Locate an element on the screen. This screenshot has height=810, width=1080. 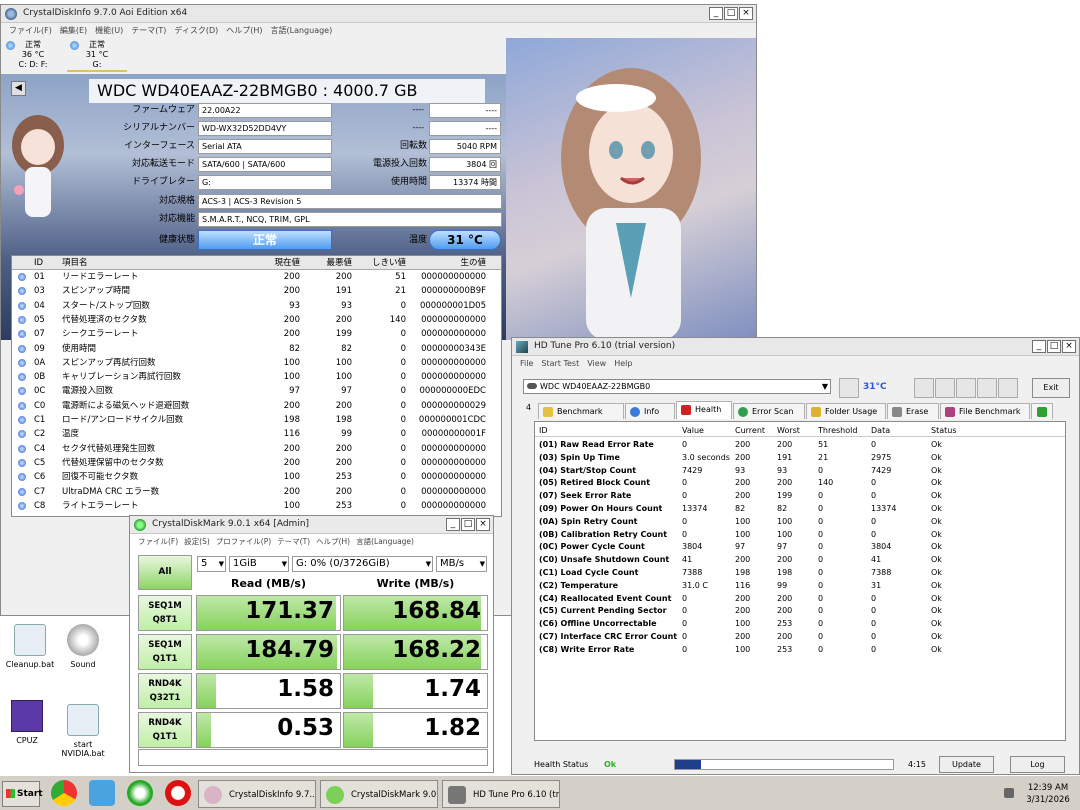
hdt-row: (C4) Reallocated Event Count 0 200 200 0 0 Ok is located at coordinates (800, 599).